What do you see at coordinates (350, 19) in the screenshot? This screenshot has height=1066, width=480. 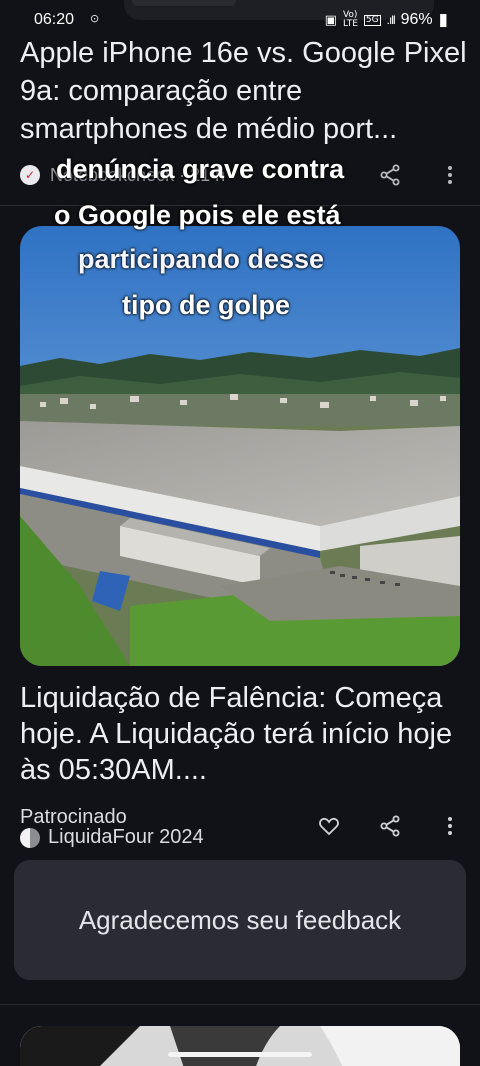 I see `volte-icon: Vo) LTE` at bounding box center [350, 19].